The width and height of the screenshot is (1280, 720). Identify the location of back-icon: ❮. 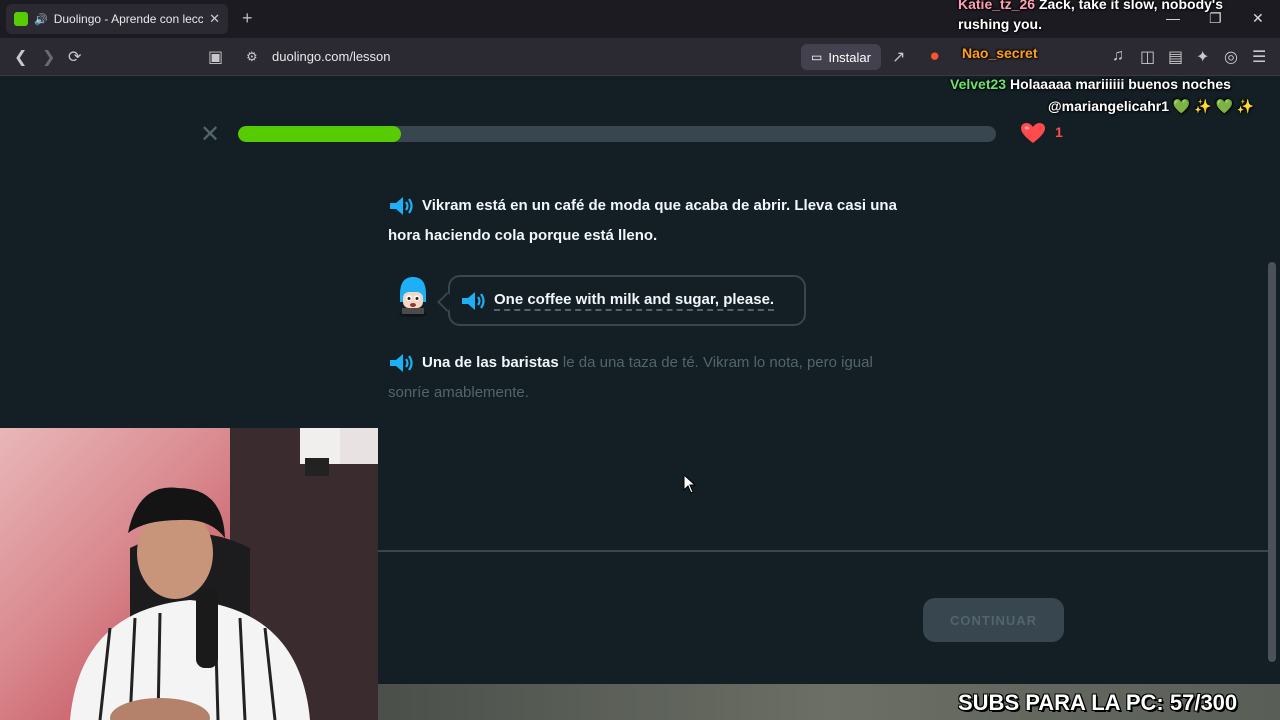
(20, 57).